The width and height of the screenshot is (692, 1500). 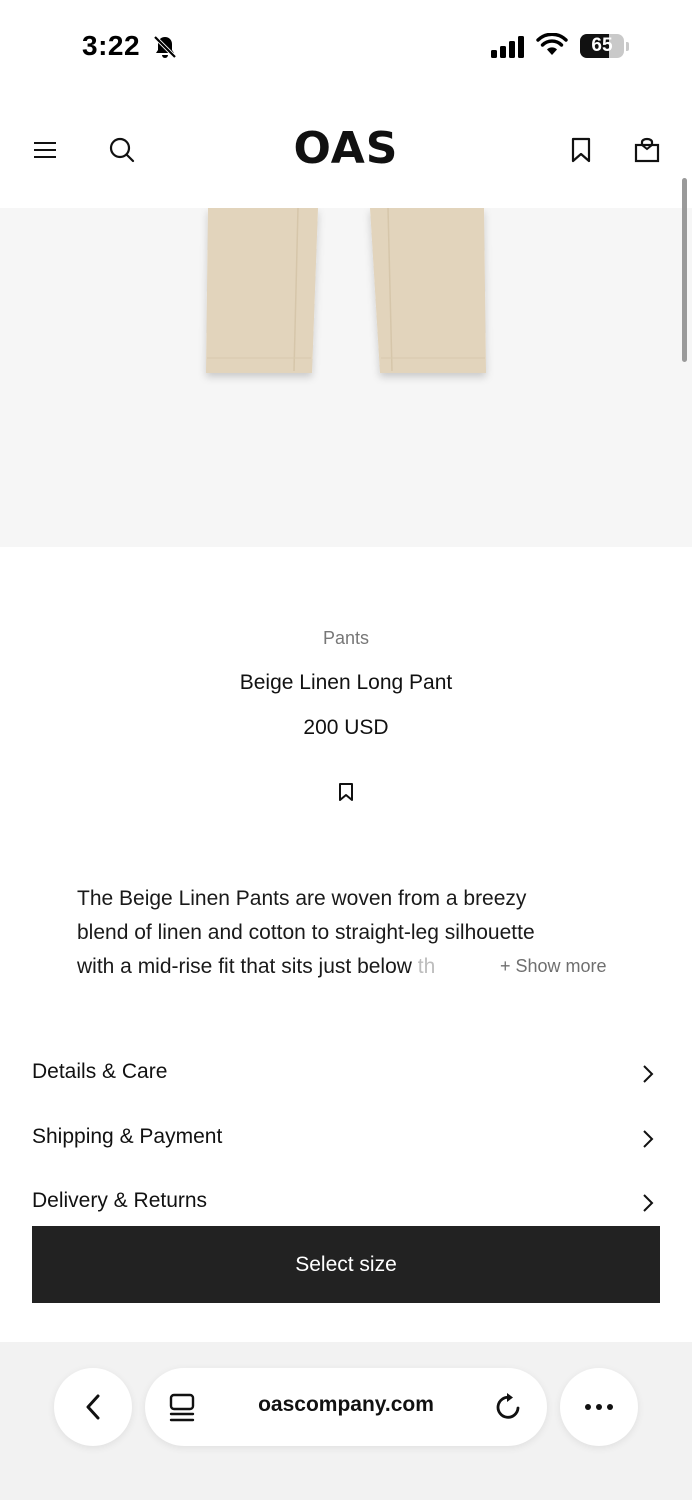 I want to click on add-to-wishlist-button, so click(x=346, y=792).